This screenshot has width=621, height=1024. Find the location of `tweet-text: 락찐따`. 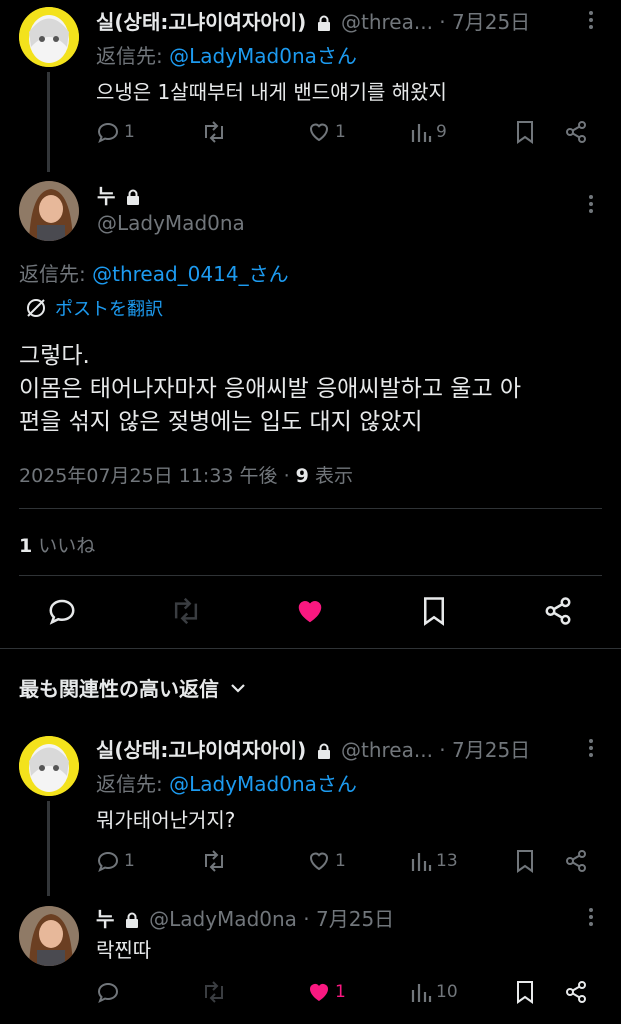

tweet-text: 락찐따 is located at coordinates (124, 950).